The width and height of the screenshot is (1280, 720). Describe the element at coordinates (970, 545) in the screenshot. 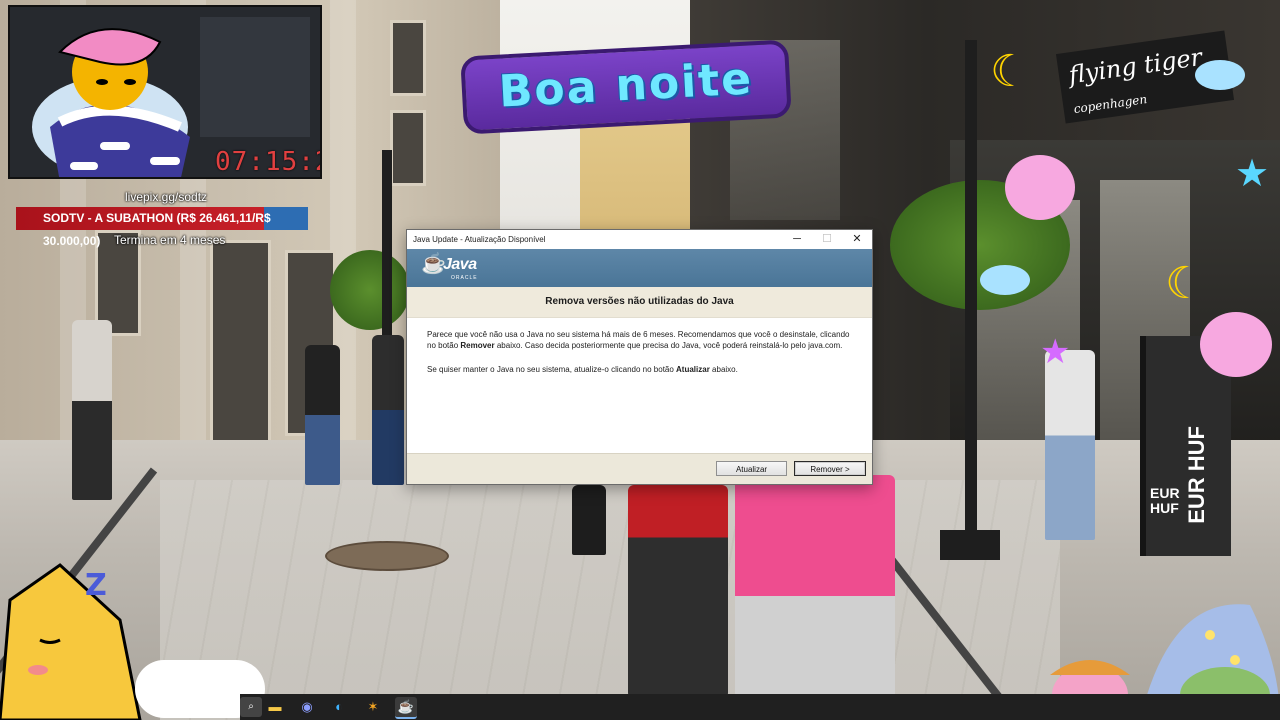

I see `lamp-base` at that location.